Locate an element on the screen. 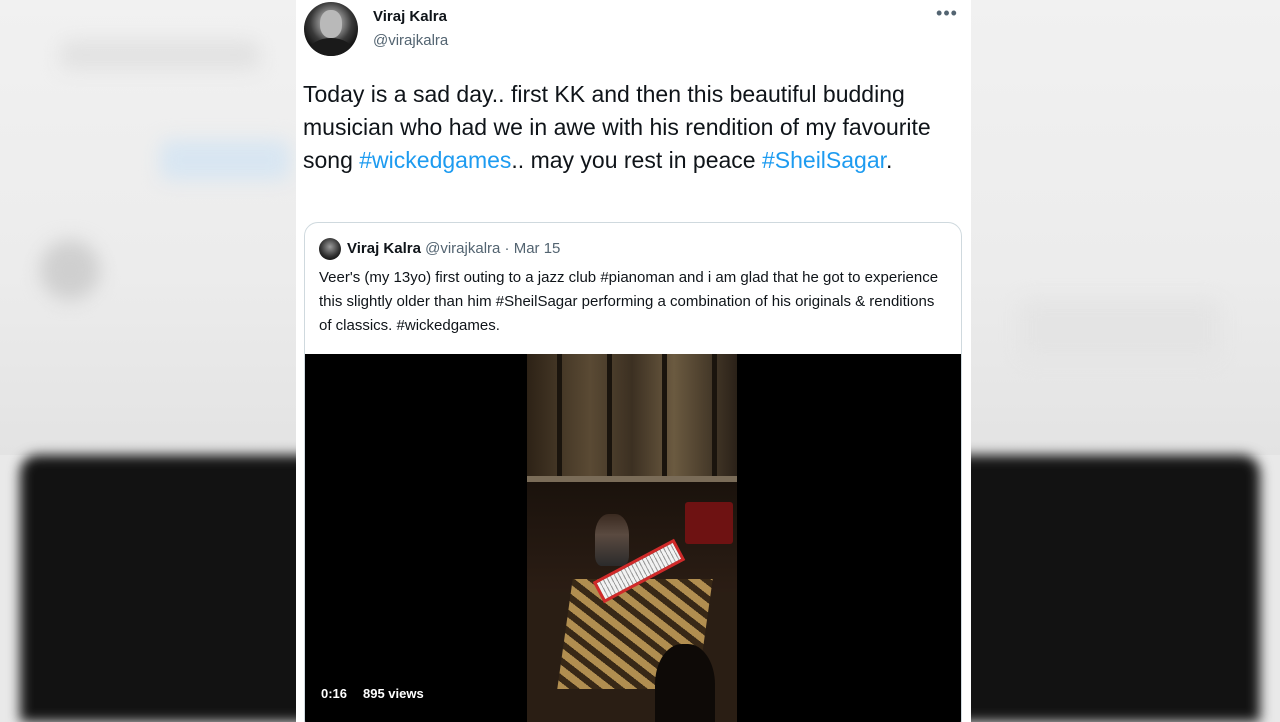 This screenshot has width=1280, height=722. avatar is located at coordinates (331, 29).